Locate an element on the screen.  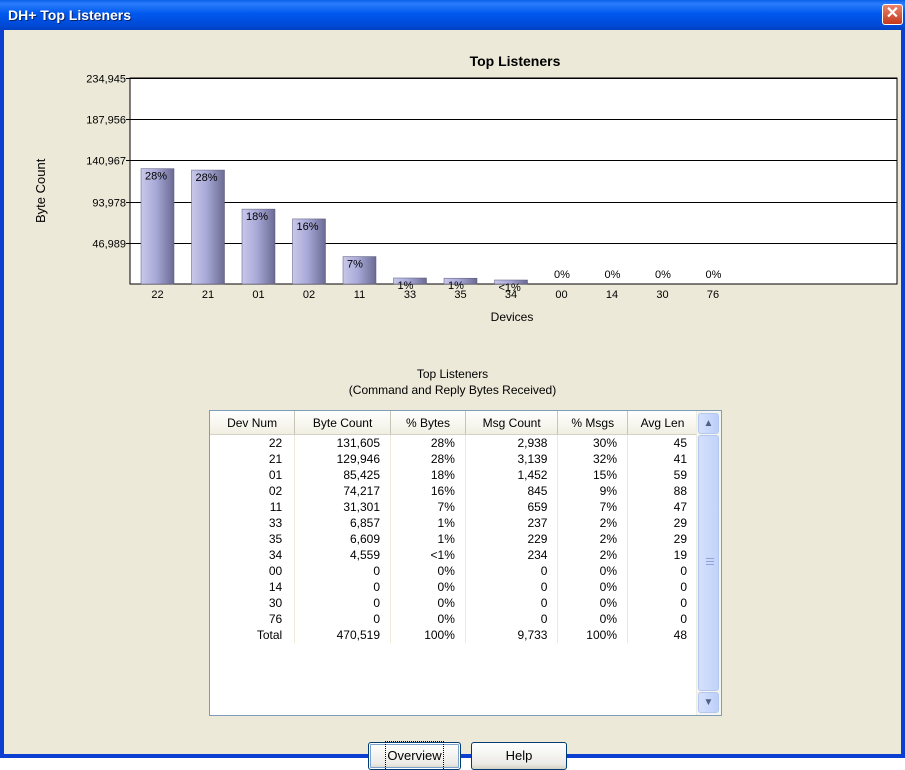
vertical-scrollbar: ▲ ▼ is located at coordinates (708, 563).